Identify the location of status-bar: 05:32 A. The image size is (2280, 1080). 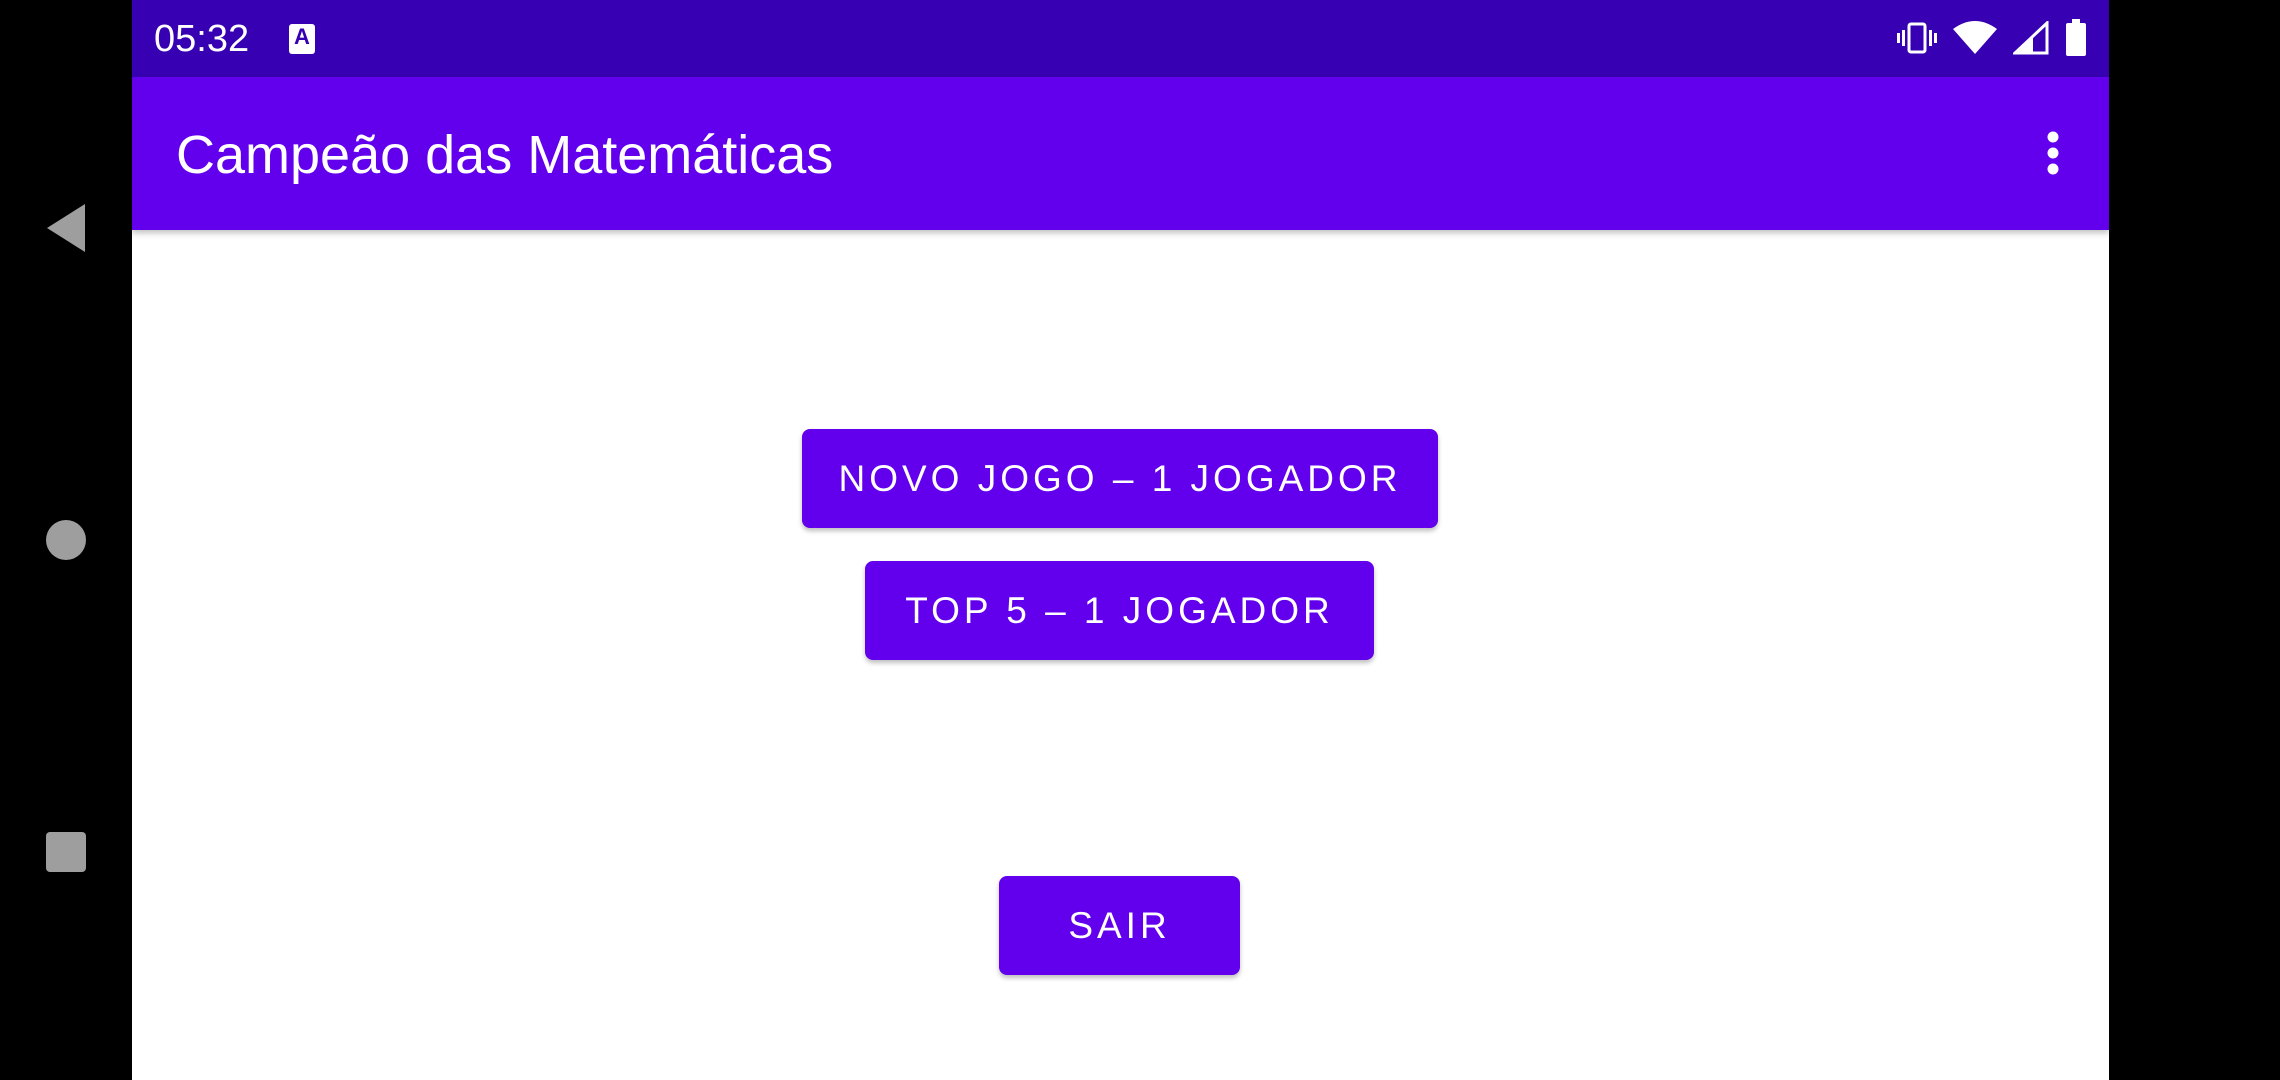
(1120, 38).